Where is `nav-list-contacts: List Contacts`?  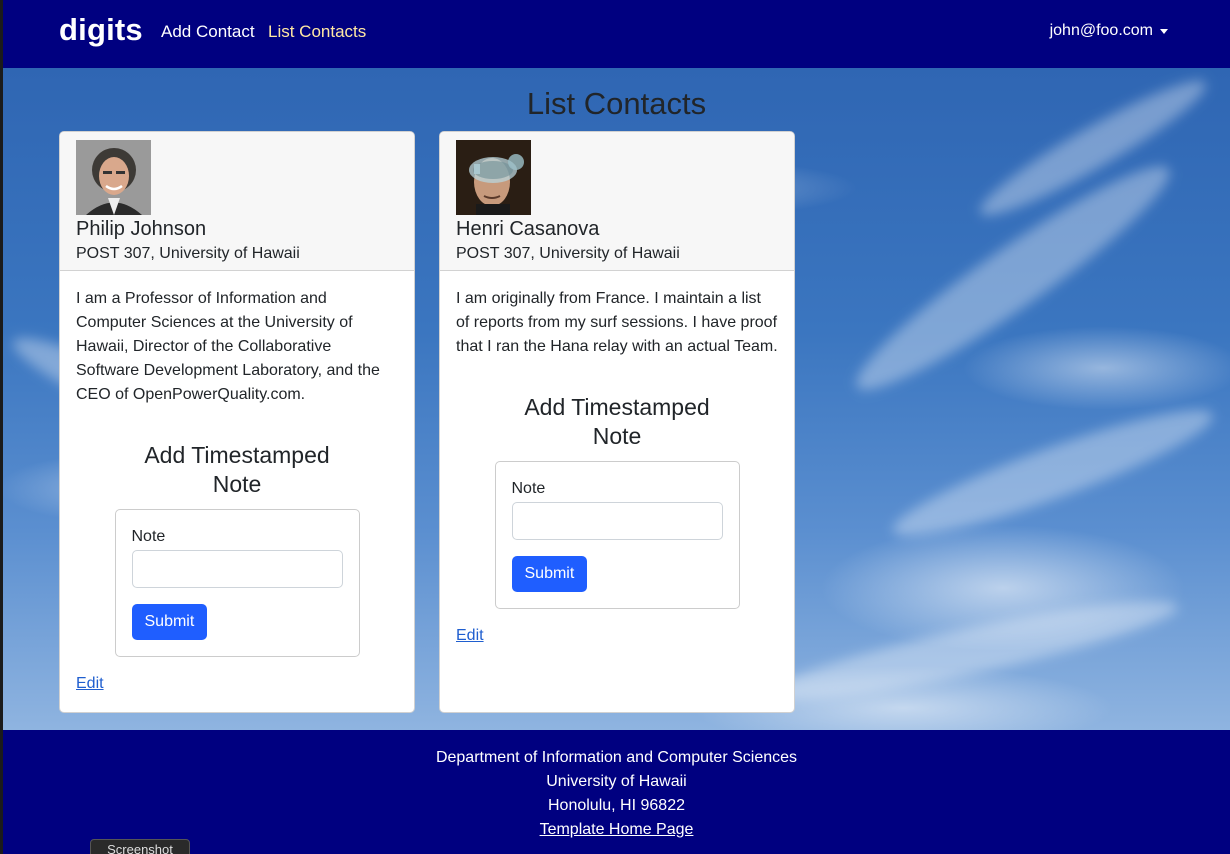
nav-list-contacts: List Contacts is located at coordinates (317, 32).